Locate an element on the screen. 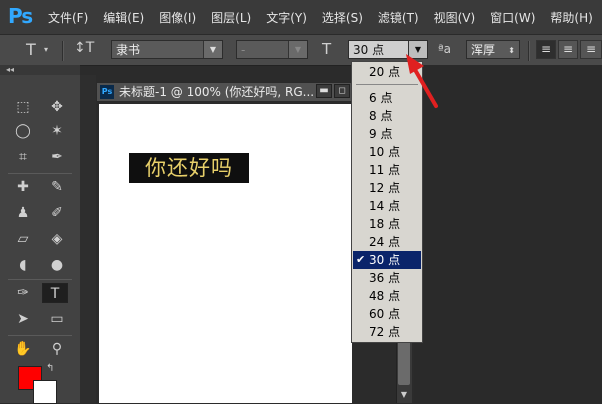  dropdown-item-label: 18 点 is located at coordinates (385, 224).